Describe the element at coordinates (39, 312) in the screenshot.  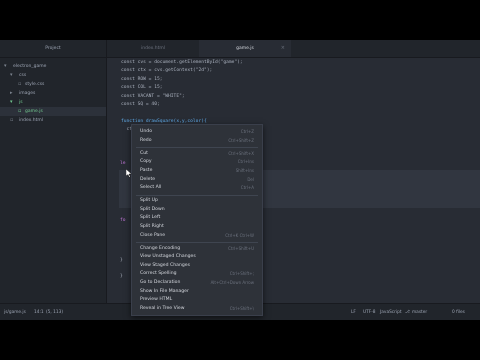
I see `status-cursor-position: 14:1` at that location.